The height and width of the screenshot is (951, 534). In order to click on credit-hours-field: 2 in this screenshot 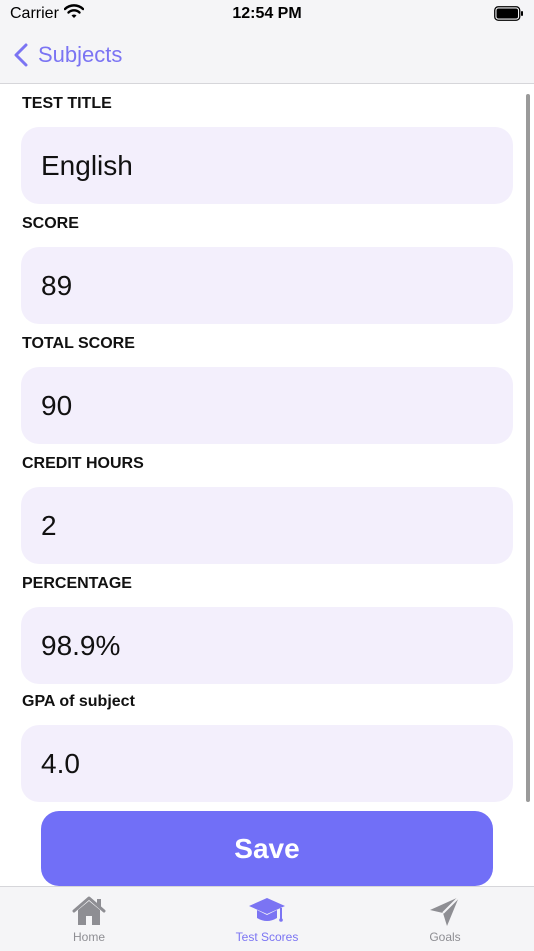, I will do `click(267, 525)`.